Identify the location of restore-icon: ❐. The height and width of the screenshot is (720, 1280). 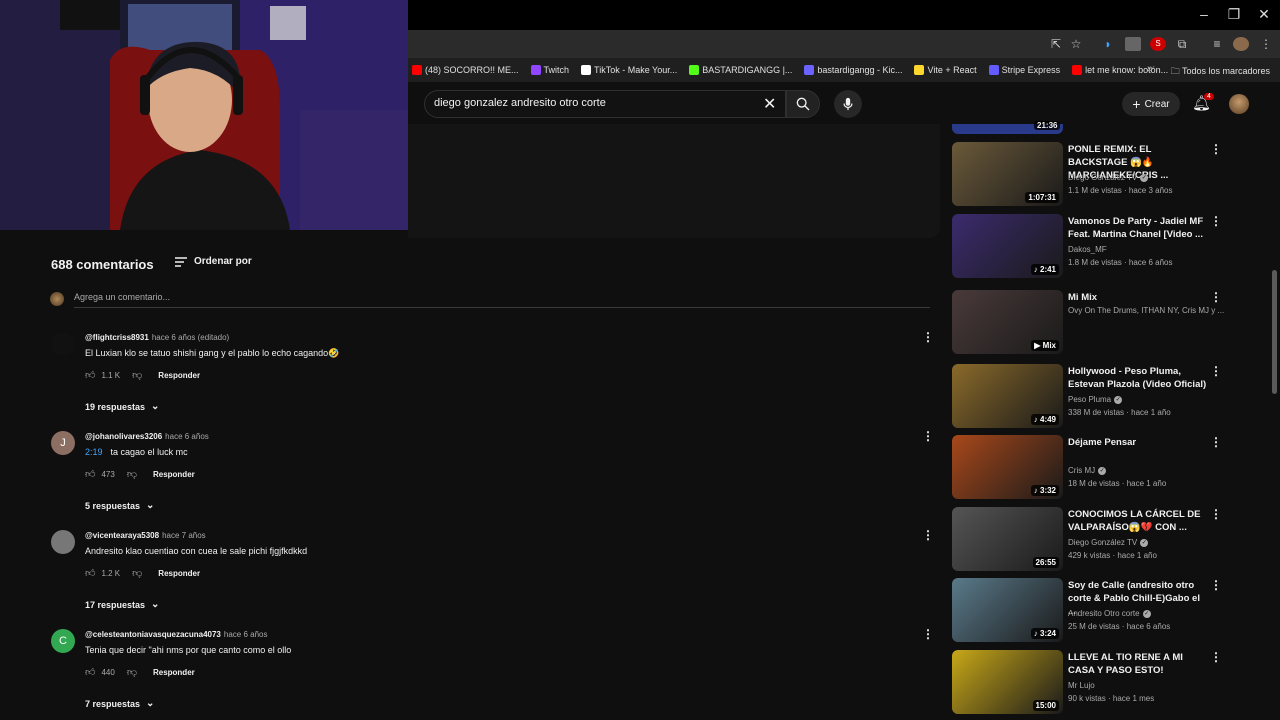
(1234, 14).